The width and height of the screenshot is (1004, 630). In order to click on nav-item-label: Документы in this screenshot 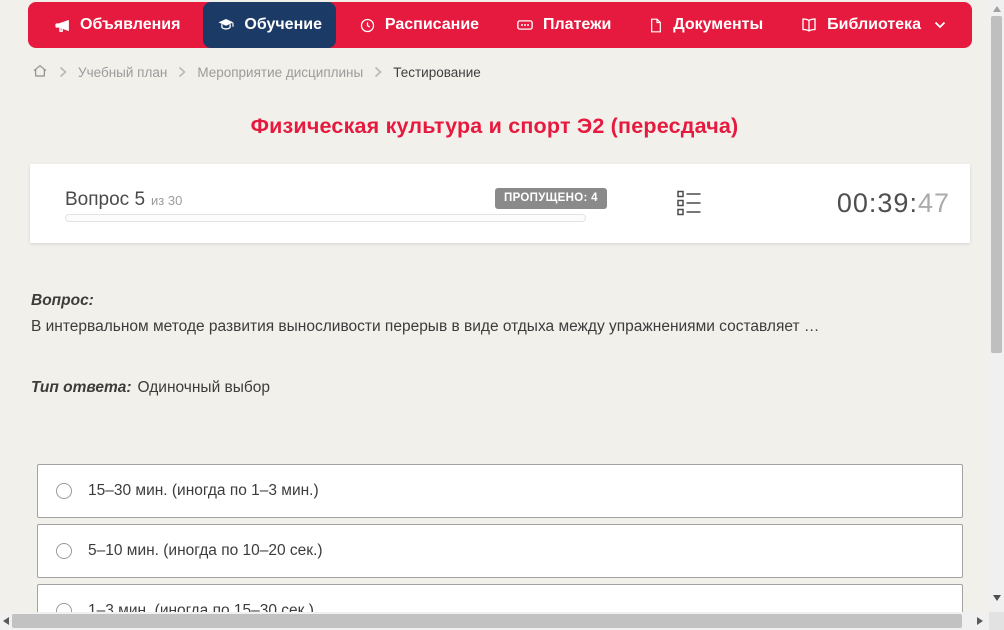, I will do `click(718, 24)`.